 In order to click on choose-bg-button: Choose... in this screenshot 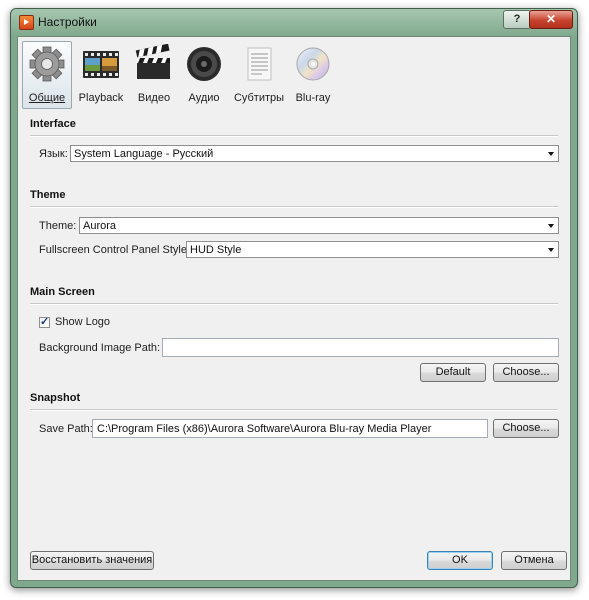, I will do `click(526, 372)`.